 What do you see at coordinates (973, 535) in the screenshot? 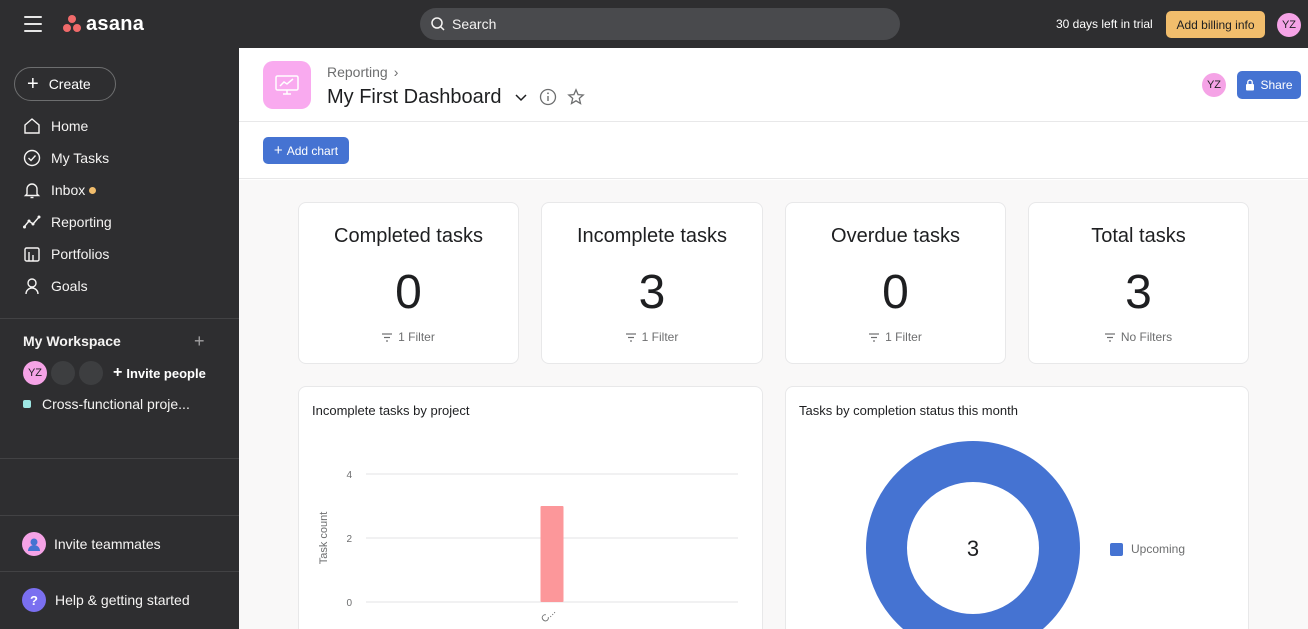
I see `donut-chart: 3` at bounding box center [973, 535].